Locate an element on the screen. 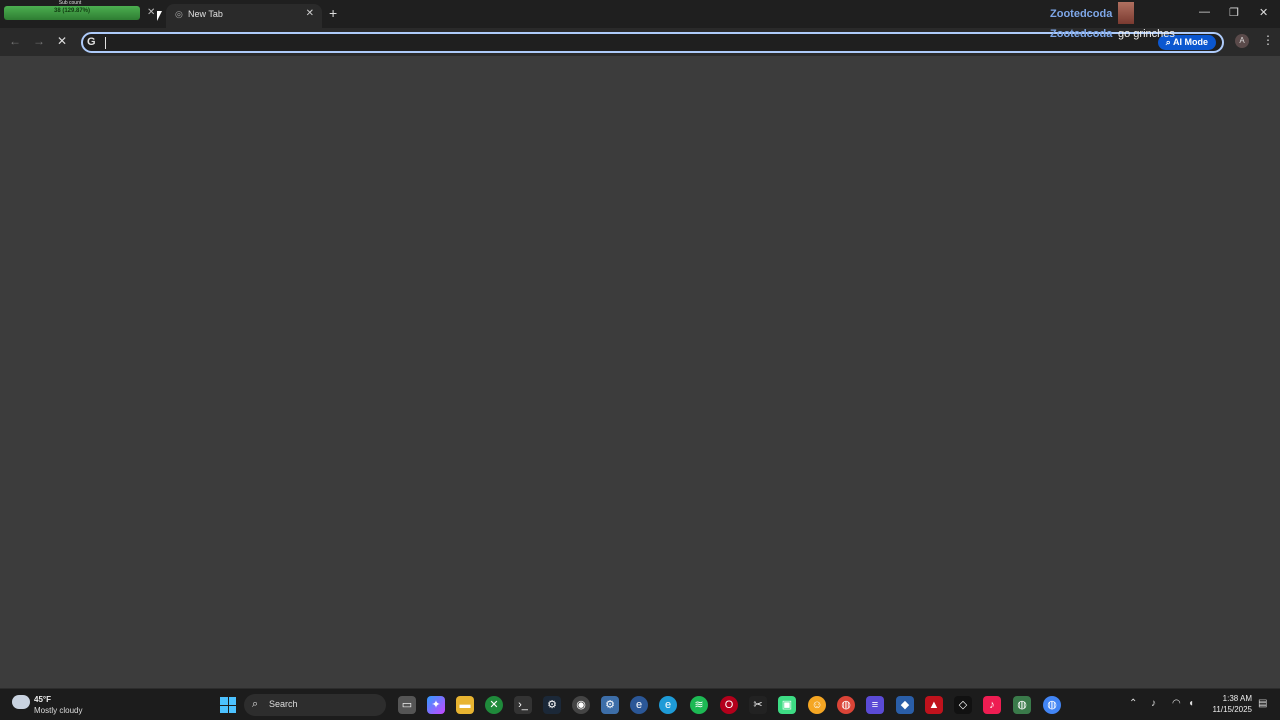 This screenshot has width=1280, height=720. forward-icon: → is located at coordinates (39, 41).